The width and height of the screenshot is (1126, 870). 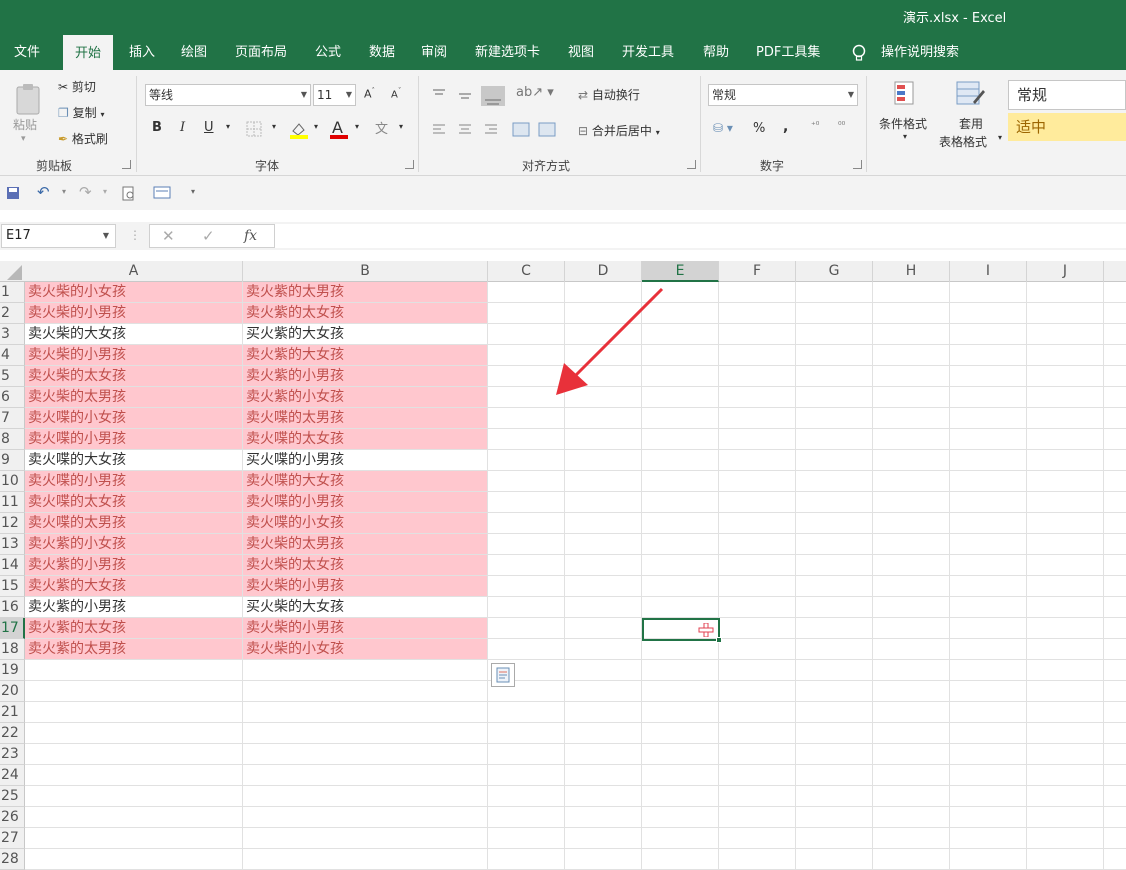 What do you see at coordinates (12, 733) in the screenshot?
I see `row-header: 22` at bounding box center [12, 733].